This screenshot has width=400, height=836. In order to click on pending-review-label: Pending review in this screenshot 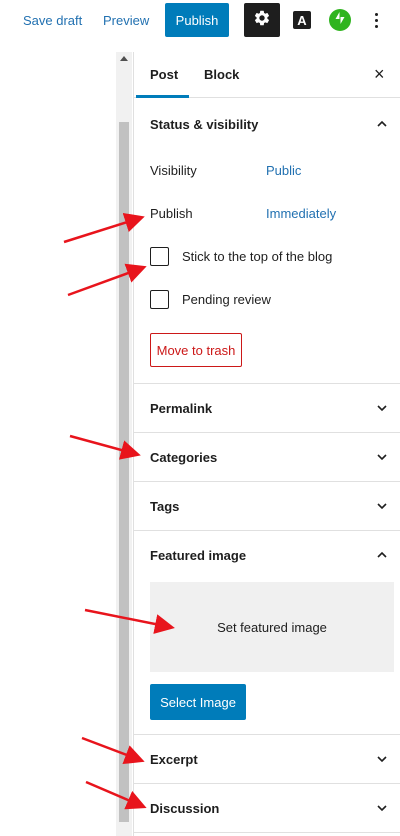, I will do `click(226, 299)`.